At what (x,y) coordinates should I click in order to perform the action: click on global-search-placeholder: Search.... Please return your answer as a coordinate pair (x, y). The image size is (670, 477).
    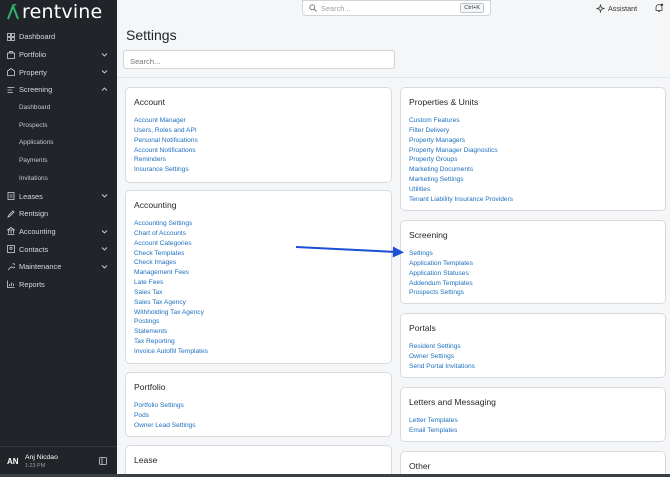
    Looking at the image, I should click on (336, 8).